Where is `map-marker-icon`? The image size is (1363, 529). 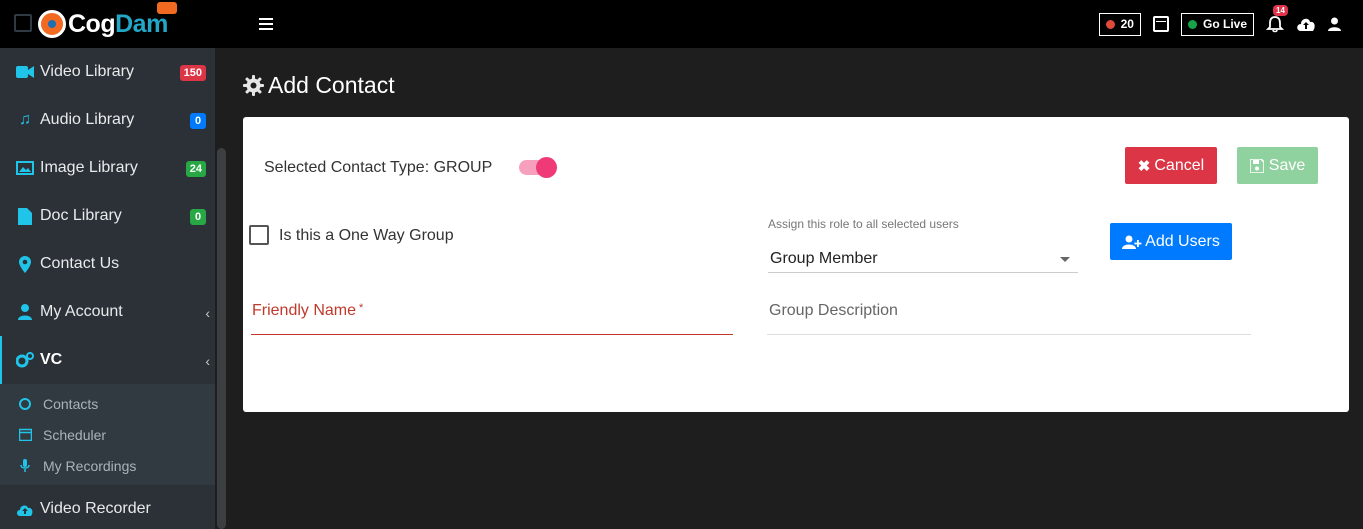
map-marker-icon is located at coordinates (25, 264).